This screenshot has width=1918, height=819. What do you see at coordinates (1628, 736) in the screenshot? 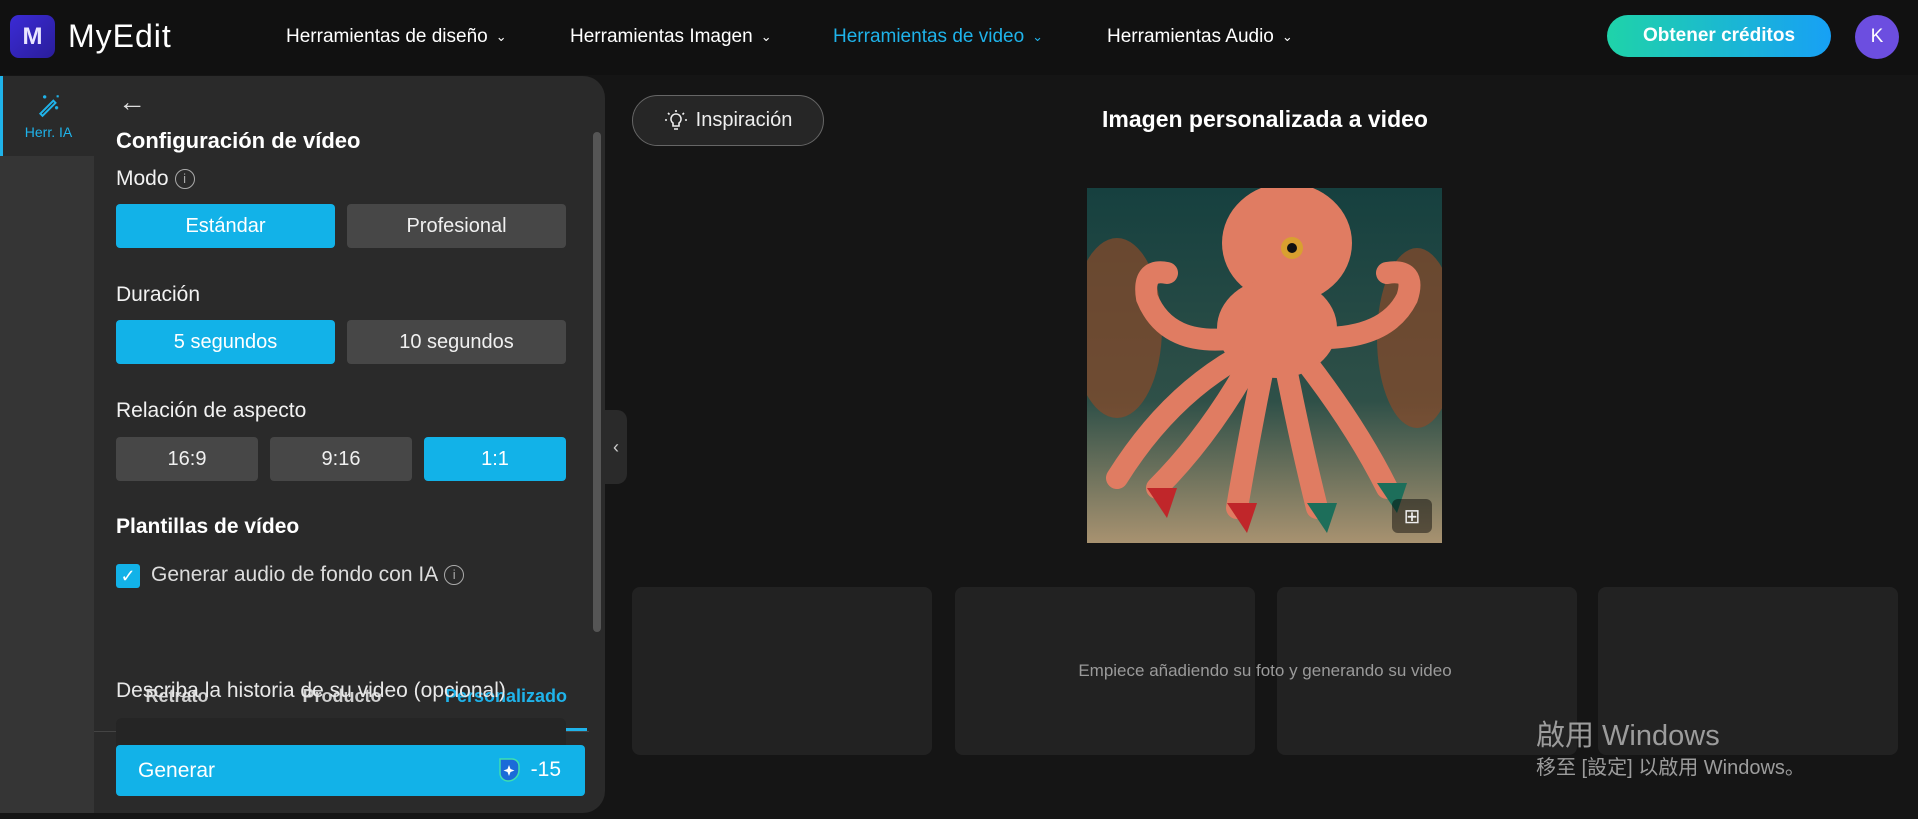
I see `windows-activation-title: 啟用 Windows` at bounding box center [1628, 736].